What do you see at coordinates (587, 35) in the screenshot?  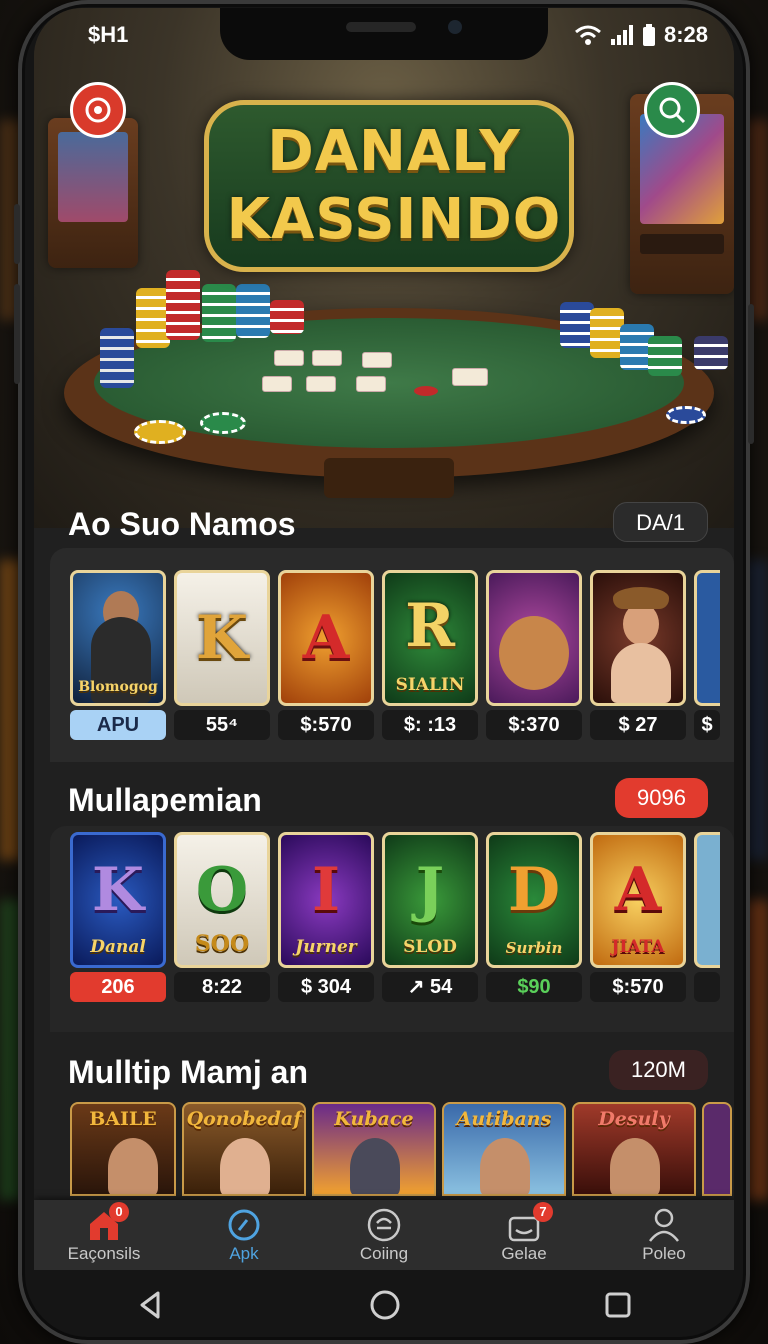 I see `wifi-icon` at bounding box center [587, 35].